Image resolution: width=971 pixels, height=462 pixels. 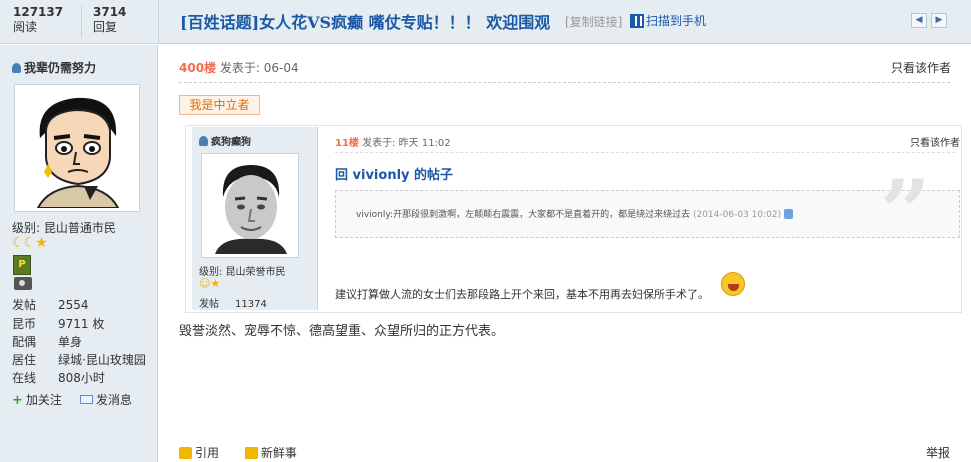 What do you see at coordinates (24, 324) in the screenshot?
I see `stat-key: 昆币` at bounding box center [24, 324].